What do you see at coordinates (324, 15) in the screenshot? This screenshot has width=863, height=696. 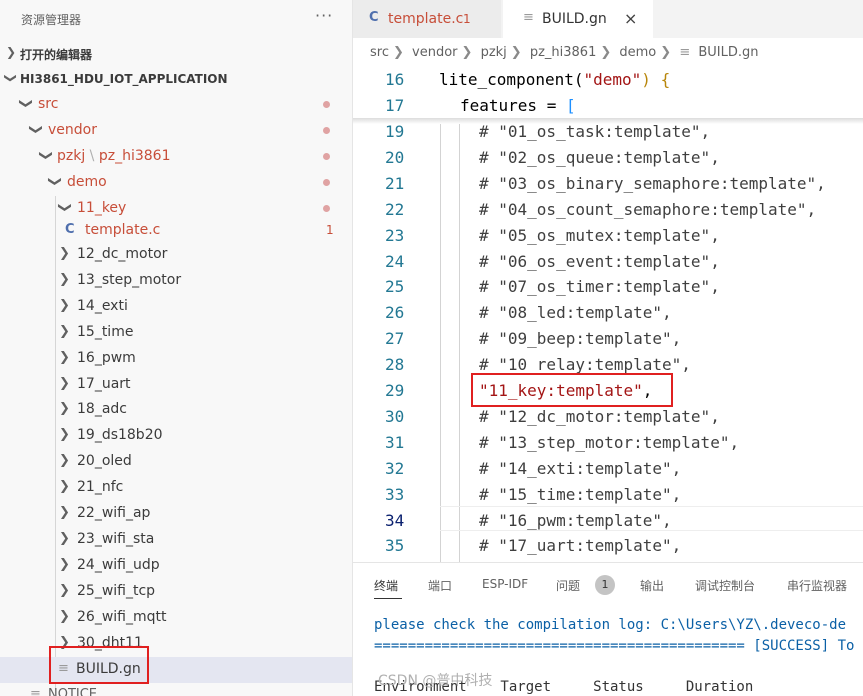 I see `more-actions-icon: ···` at bounding box center [324, 15].